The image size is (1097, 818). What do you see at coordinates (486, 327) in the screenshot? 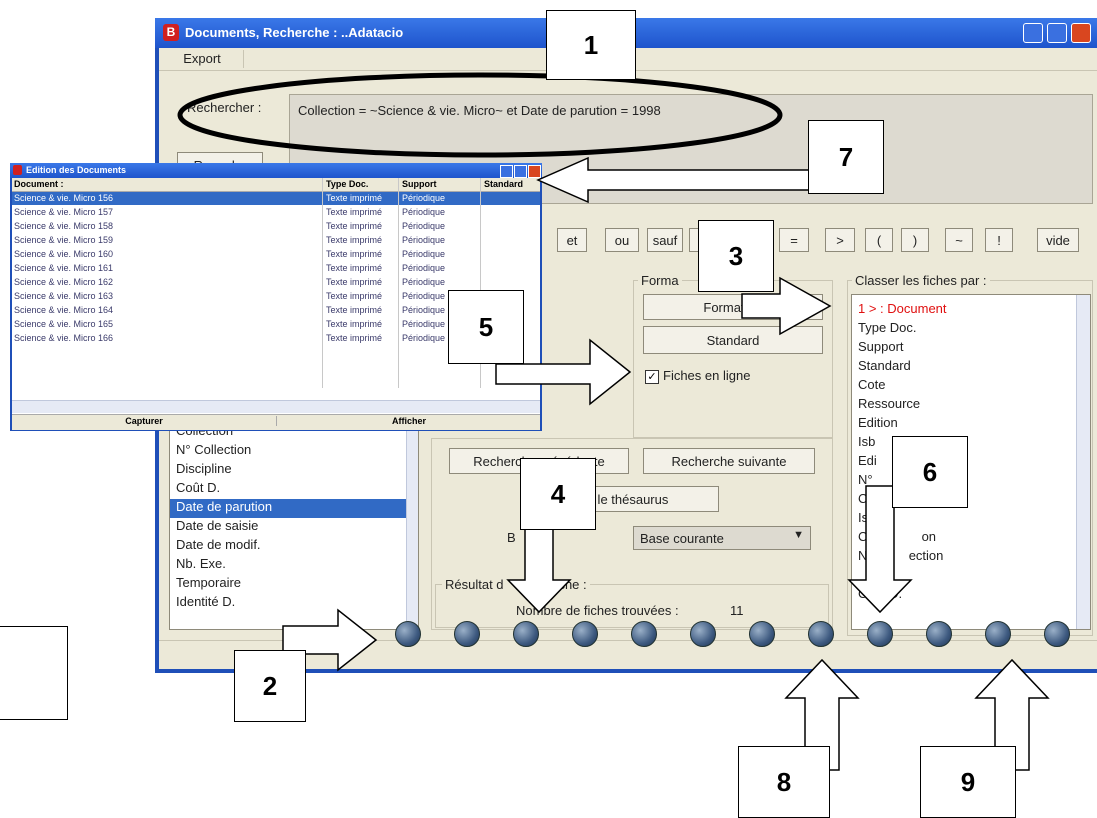
I see `annotation-box-5: 5` at bounding box center [486, 327].